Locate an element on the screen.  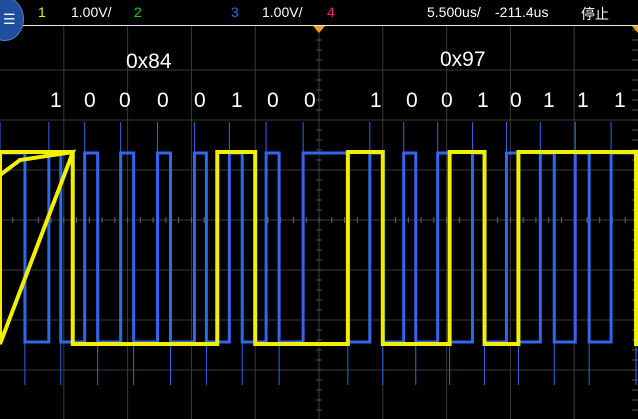
menu-icon: ☰ is located at coordinates (9, 19).